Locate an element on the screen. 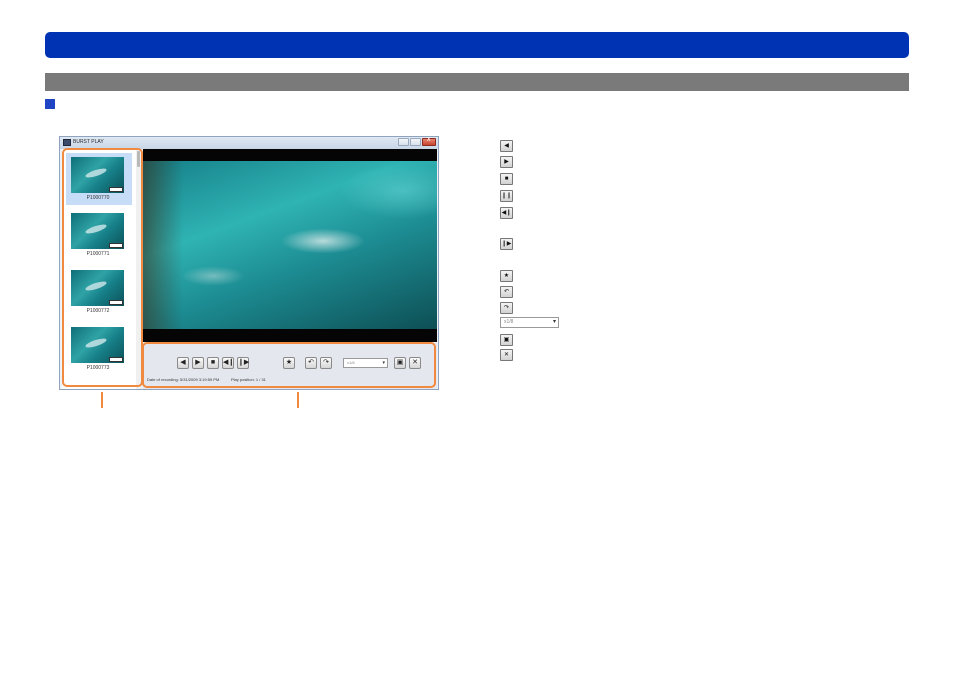 Image resolution: width=954 pixels, height=673 pixels. speed-select-sample: x1/8 is located at coordinates (529, 322).